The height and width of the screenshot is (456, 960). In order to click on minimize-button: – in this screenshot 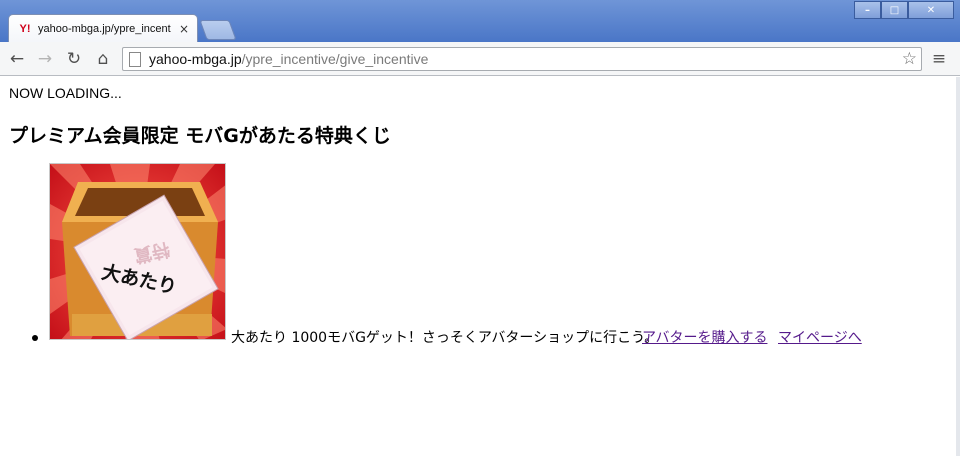, I will do `click(867, 10)`.